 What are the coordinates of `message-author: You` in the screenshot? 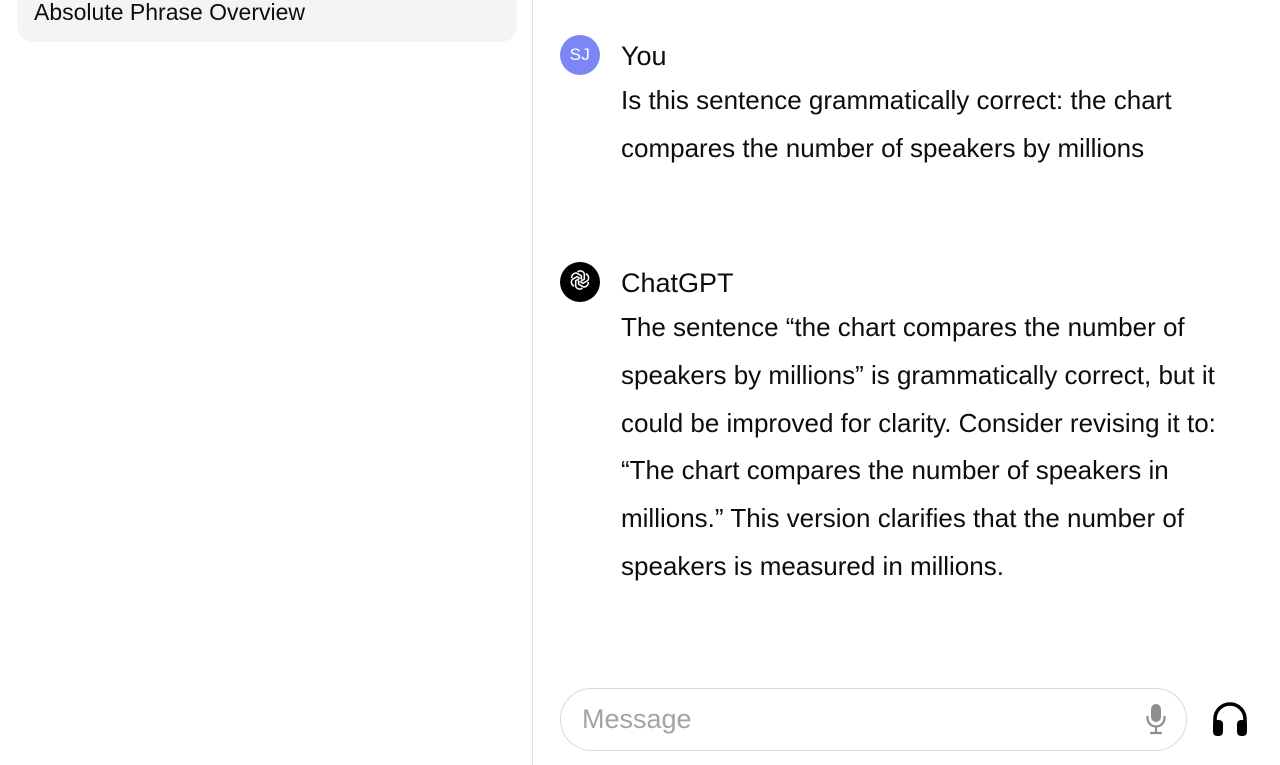 It's located at (644, 56).